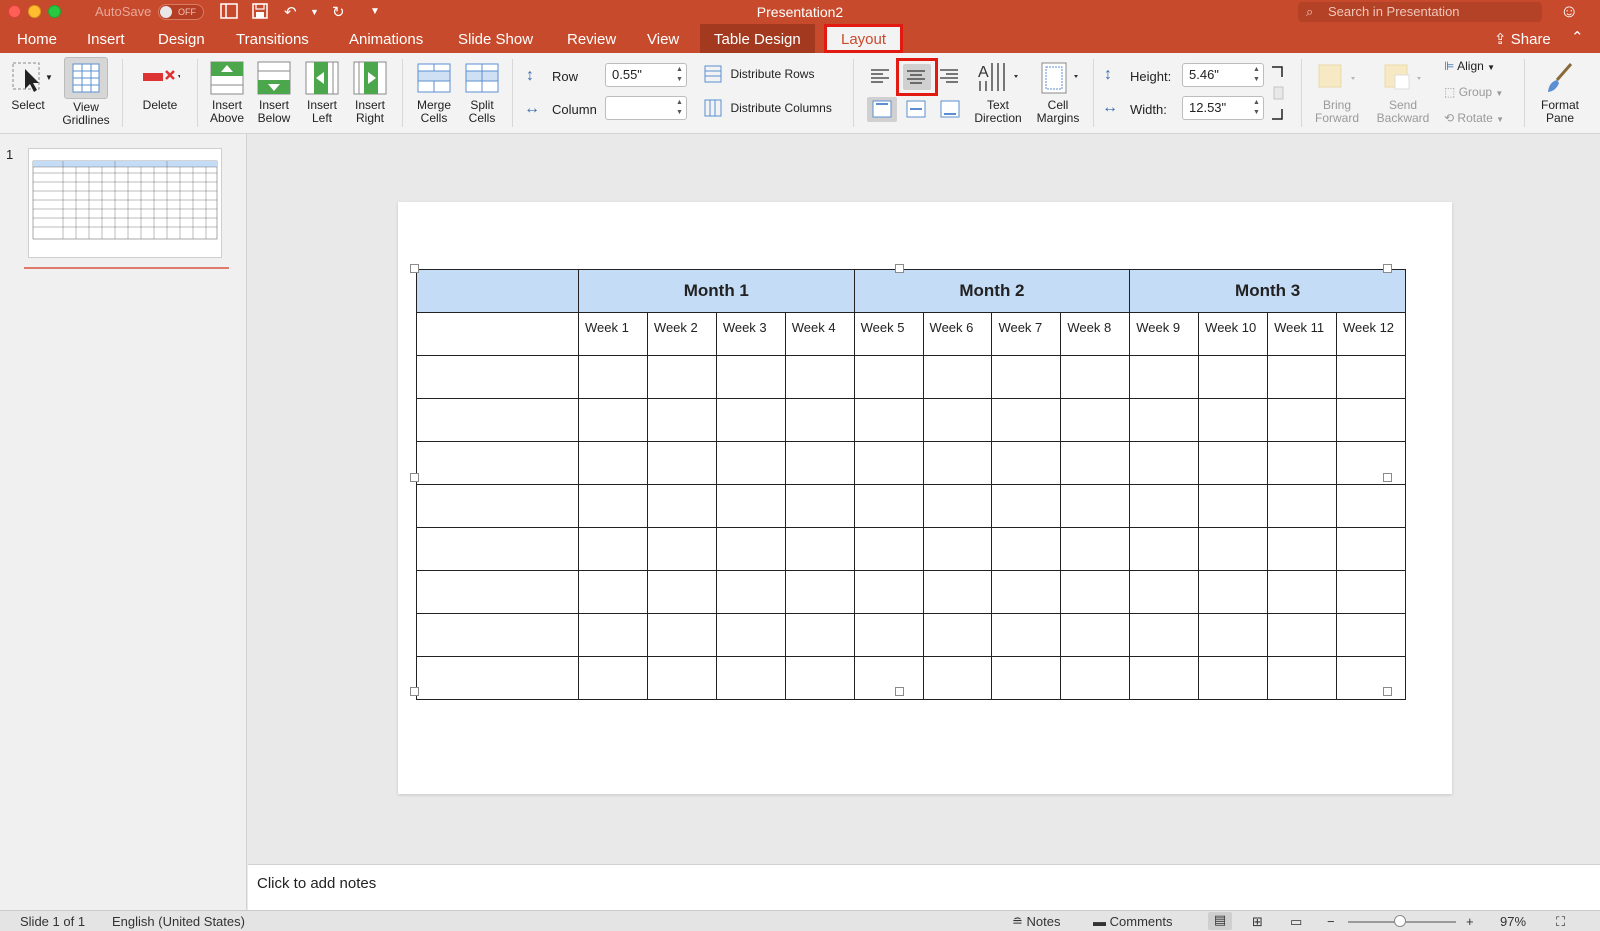 The image size is (1600, 931). Describe the element at coordinates (1164, 334) in the screenshot. I see `week-header-cell: Week 9` at that location.